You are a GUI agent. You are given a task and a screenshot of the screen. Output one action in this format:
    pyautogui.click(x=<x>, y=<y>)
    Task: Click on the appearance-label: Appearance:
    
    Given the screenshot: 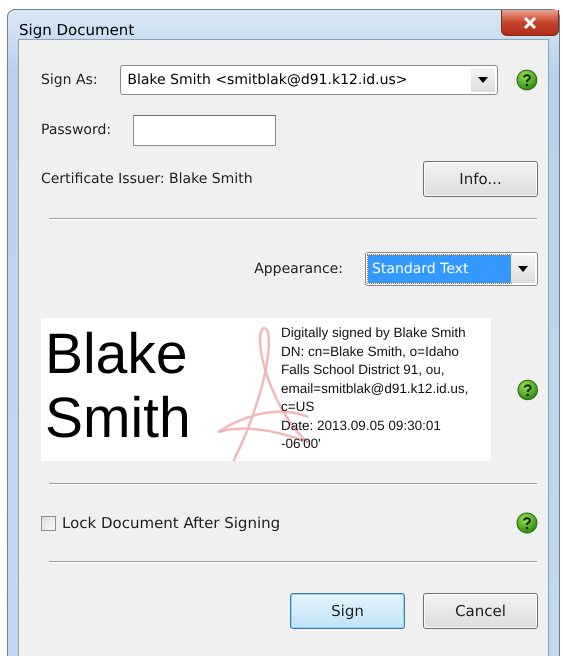 What is the action you would take?
    pyautogui.click(x=298, y=269)
    